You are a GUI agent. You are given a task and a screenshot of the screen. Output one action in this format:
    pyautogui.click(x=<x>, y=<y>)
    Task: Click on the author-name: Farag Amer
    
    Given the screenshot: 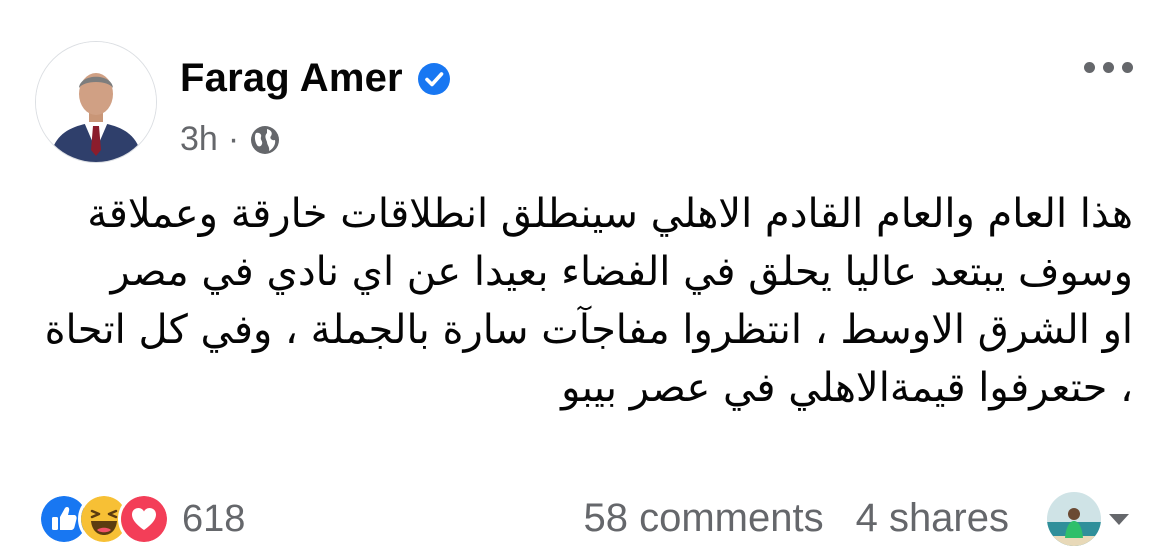 What is the action you would take?
    pyautogui.click(x=291, y=78)
    